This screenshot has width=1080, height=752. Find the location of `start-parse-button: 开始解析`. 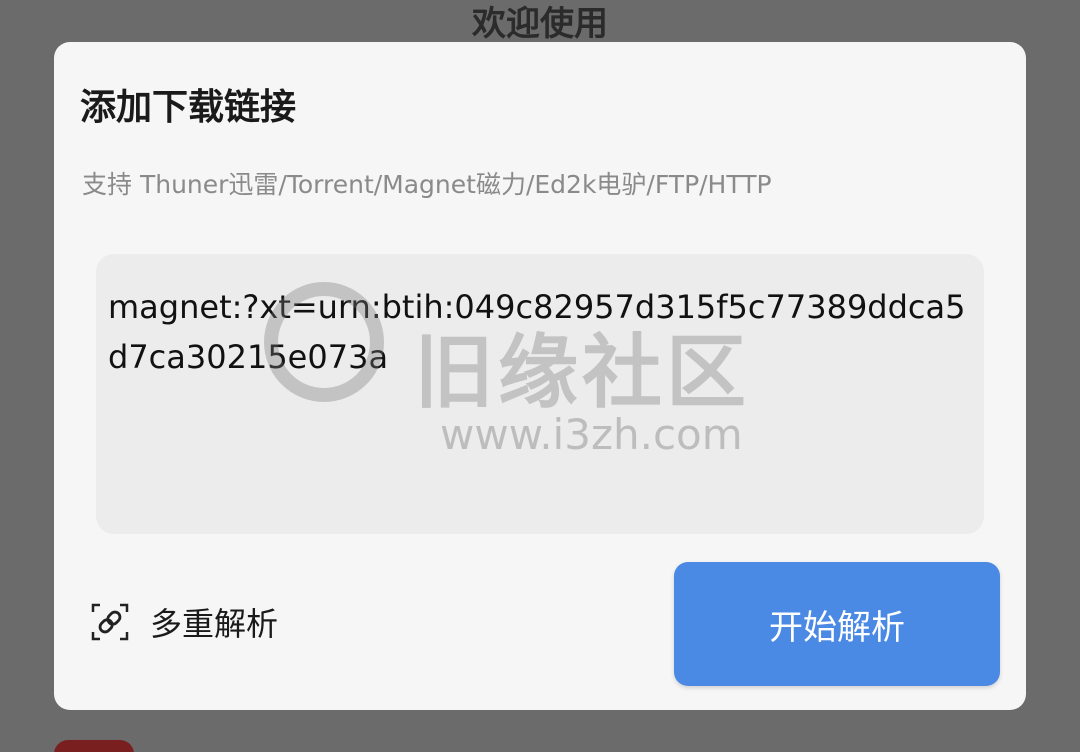

start-parse-button: 开始解析 is located at coordinates (837, 624).